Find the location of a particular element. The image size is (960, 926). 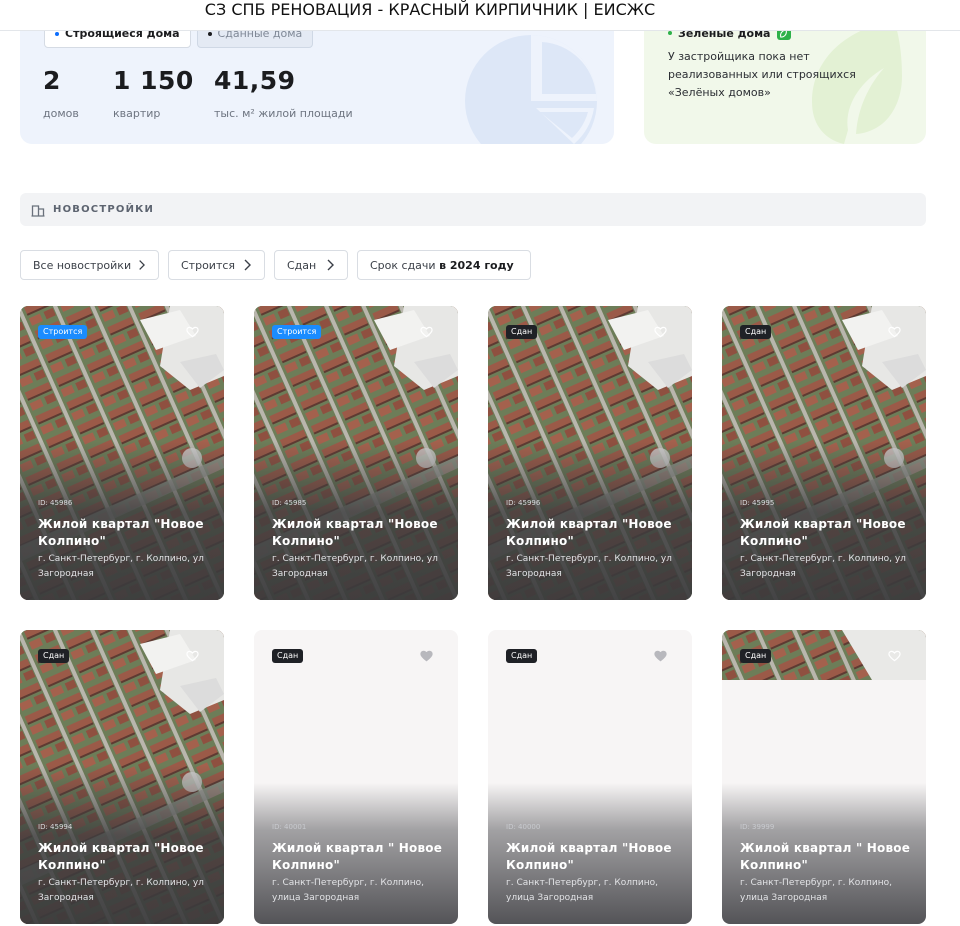

filter-label: Срок сдачи в 2024 году is located at coordinates (442, 265).